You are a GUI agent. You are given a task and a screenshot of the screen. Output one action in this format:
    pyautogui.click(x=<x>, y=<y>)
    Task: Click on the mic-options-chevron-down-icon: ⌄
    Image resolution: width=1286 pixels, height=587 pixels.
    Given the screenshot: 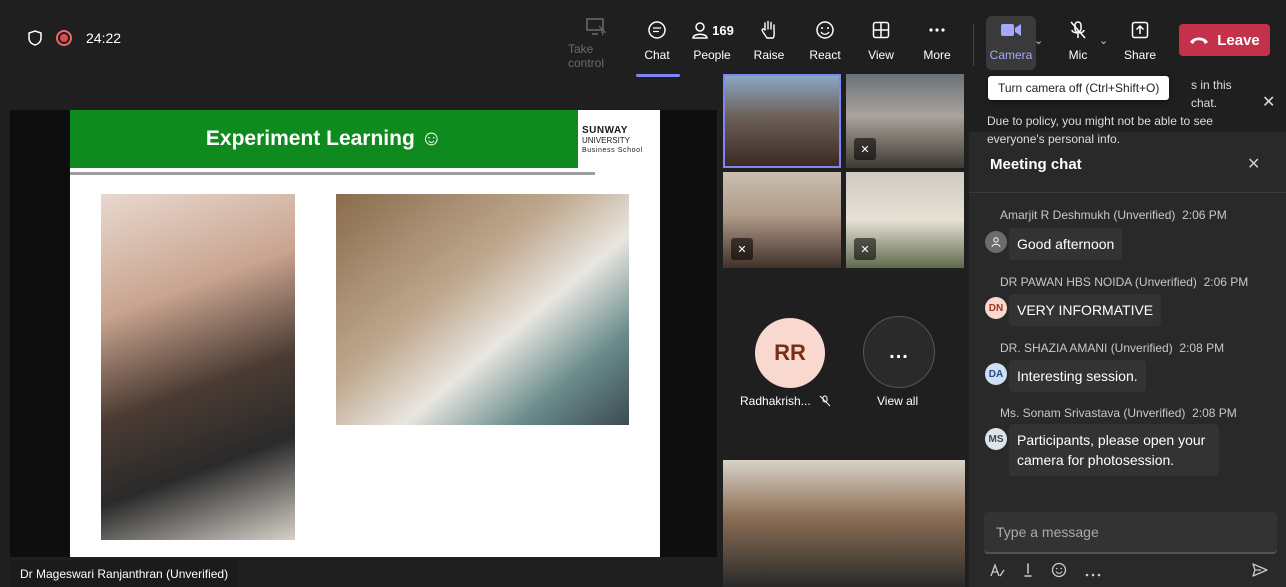 What is the action you would take?
    pyautogui.click(x=1103, y=40)
    